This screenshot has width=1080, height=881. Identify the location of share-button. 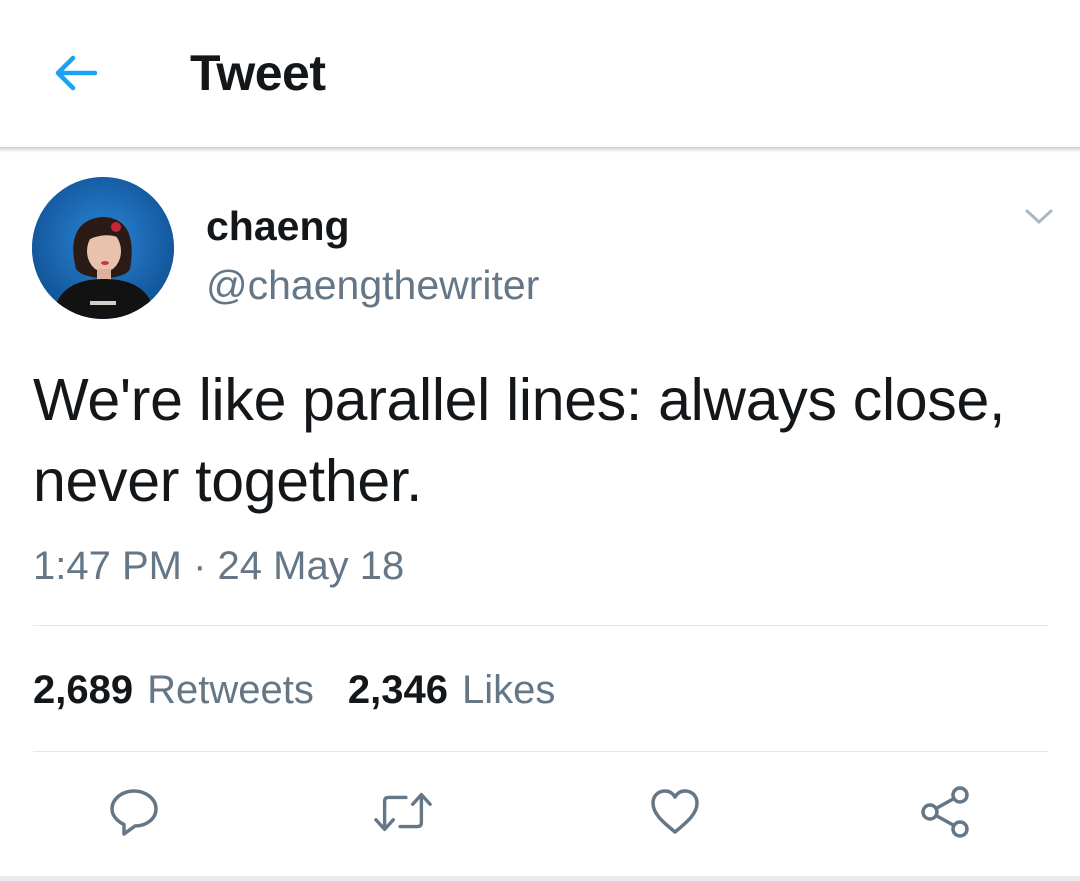
(945, 812).